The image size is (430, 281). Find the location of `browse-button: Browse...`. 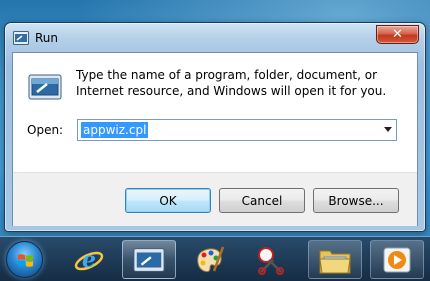

browse-button: Browse... is located at coordinates (356, 200).